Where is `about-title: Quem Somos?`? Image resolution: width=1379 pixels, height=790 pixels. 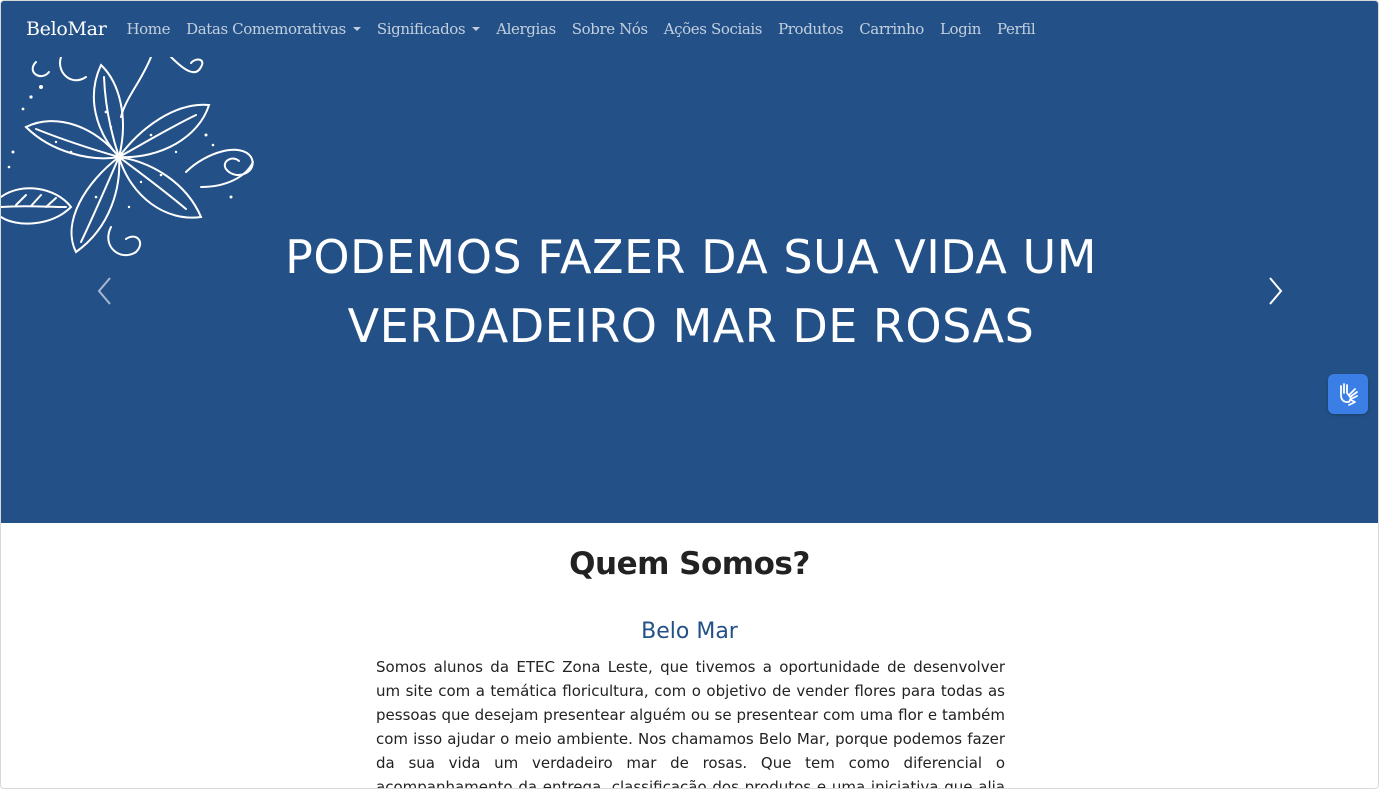 about-title: Quem Somos? is located at coordinates (689, 564).